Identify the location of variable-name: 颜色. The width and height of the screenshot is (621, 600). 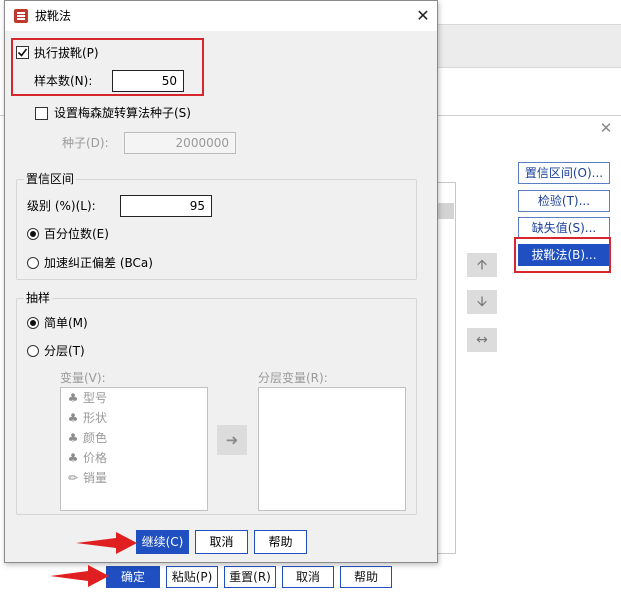
(95, 438).